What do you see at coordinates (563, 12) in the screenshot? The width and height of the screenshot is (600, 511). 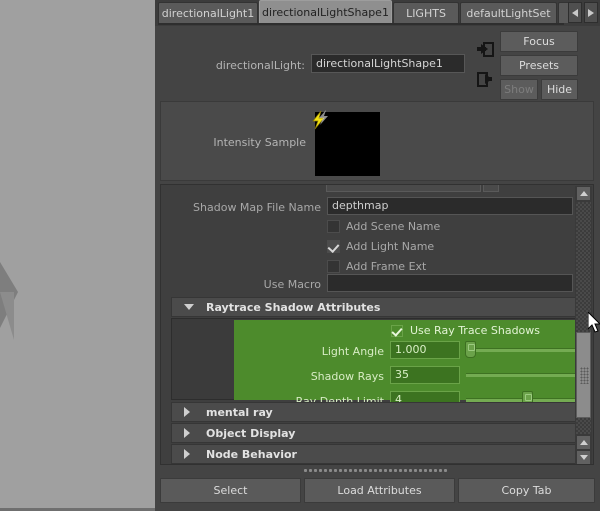 I see `tab-overflow: i` at bounding box center [563, 12].